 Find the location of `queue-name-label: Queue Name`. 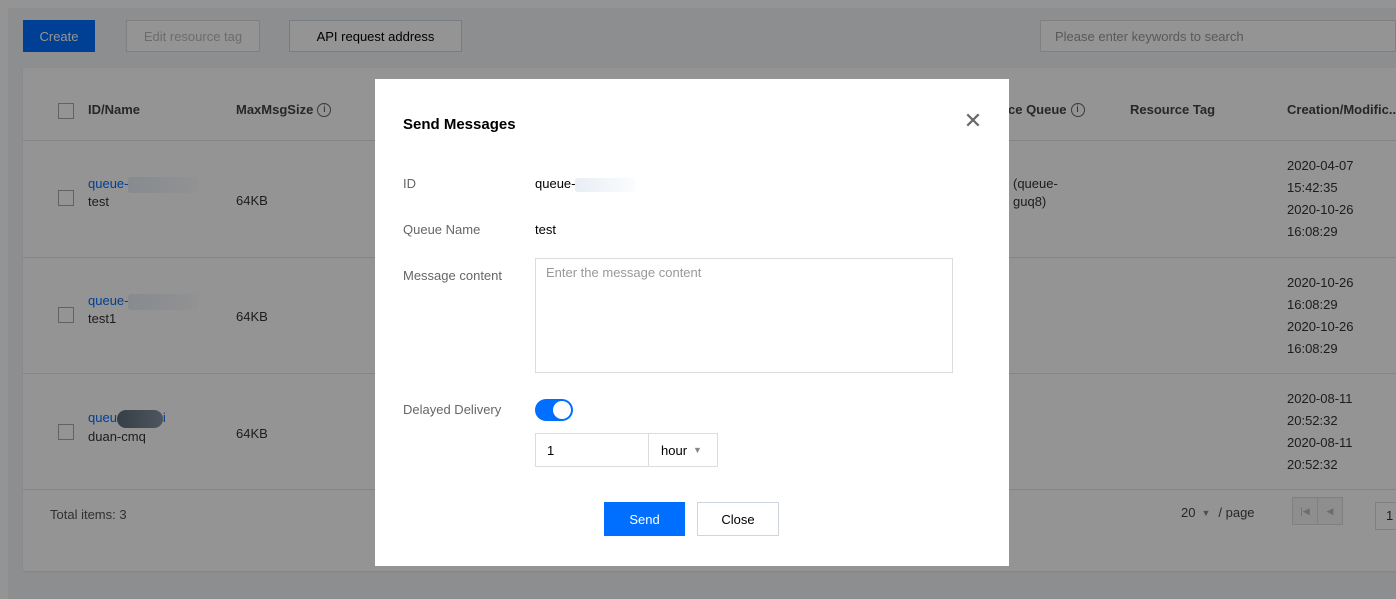

queue-name-label: Queue Name is located at coordinates (442, 229).